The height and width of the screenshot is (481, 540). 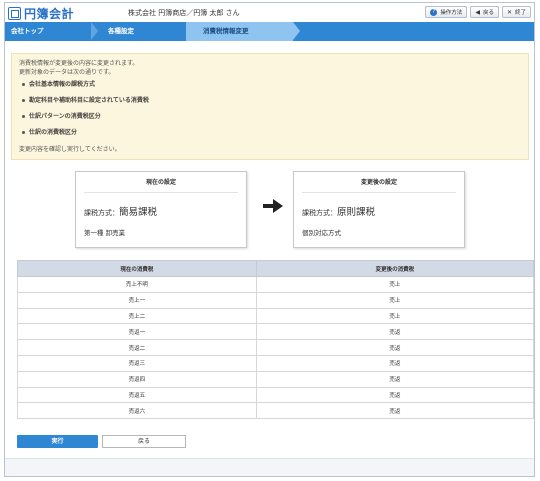 I want to click on table-header-row: 現在の消費税 変更後の消費税, so click(x=276, y=268).